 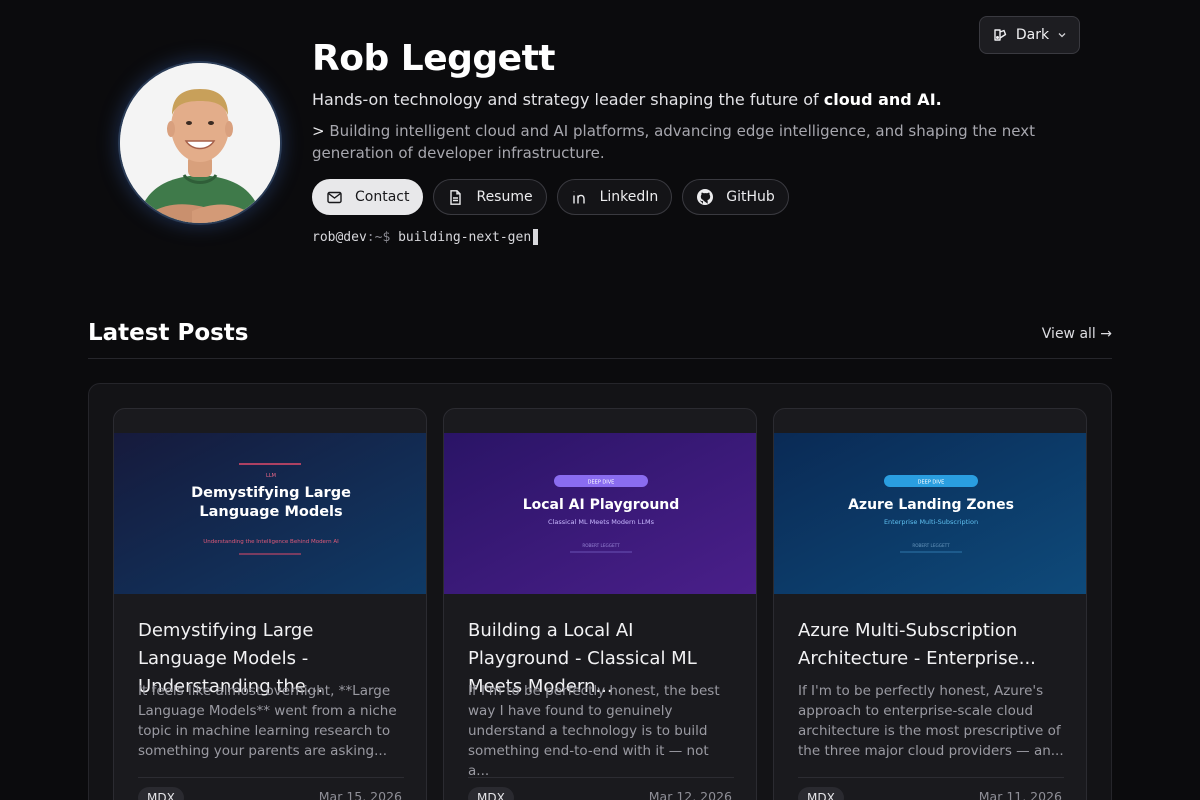 What do you see at coordinates (271, 493) in the screenshot?
I see `cover-heading-line1: Demystifying Large` at bounding box center [271, 493].